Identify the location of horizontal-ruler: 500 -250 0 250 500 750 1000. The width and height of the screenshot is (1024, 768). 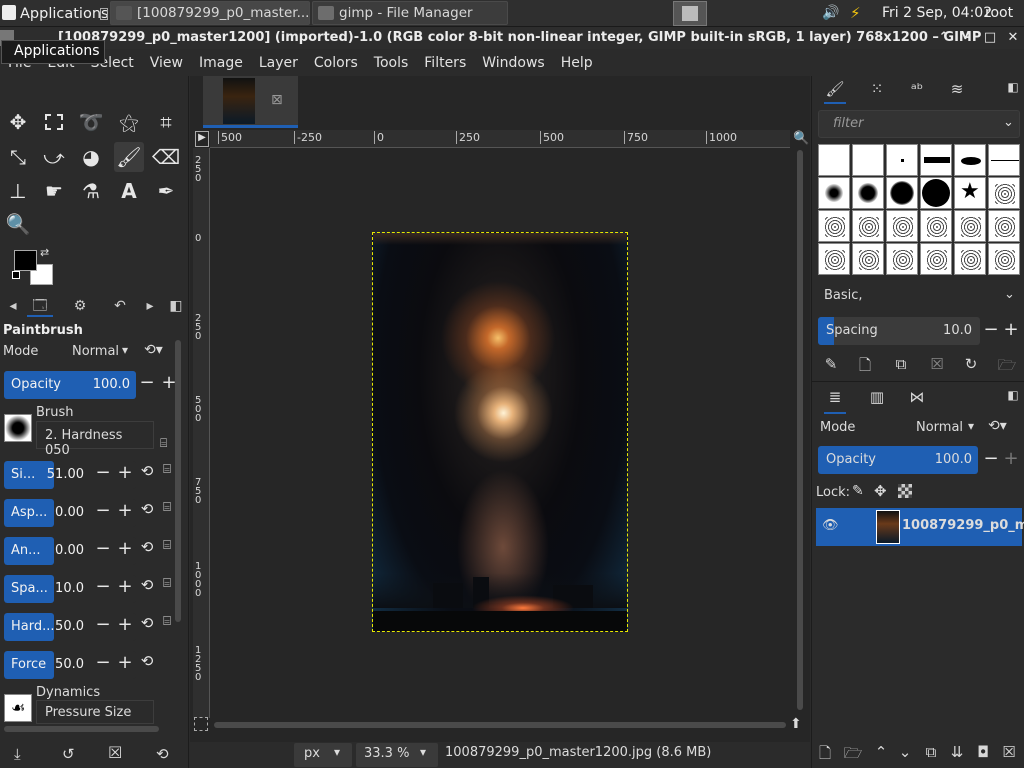
(500, 139).